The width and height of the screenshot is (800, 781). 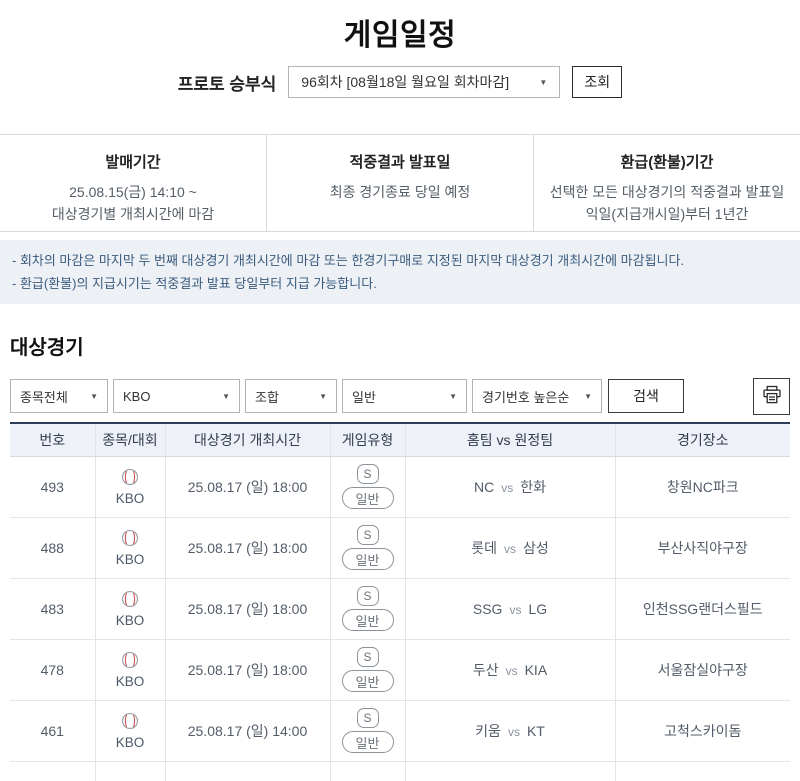 I want to click on sport-filter-select: 종목전체 ▼, so click(x=59, y=396).